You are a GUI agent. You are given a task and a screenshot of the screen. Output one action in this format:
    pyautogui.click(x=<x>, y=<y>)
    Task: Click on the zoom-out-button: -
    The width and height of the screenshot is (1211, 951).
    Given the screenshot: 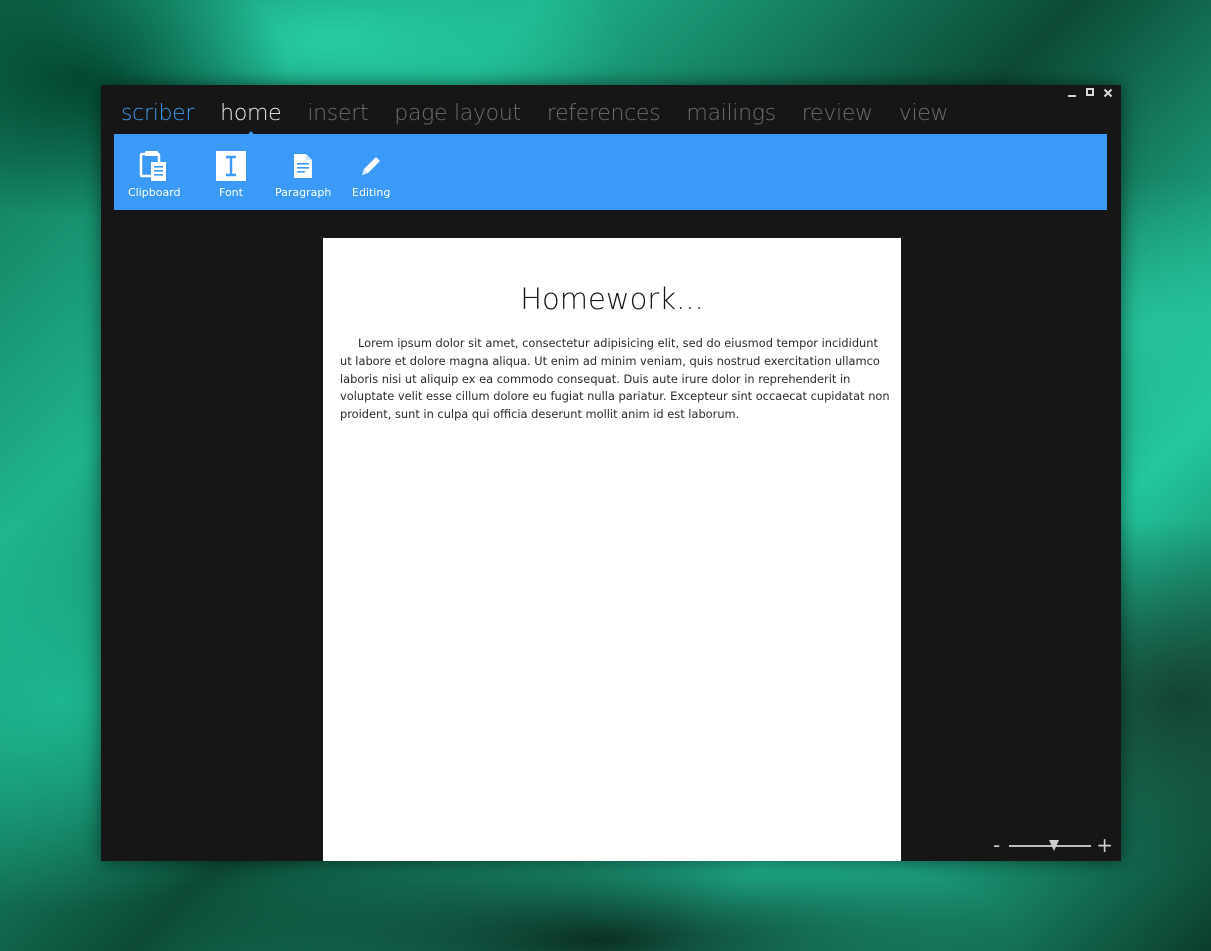 What is the action you would take?
    pyautogui.click(x=996, y=845)
    